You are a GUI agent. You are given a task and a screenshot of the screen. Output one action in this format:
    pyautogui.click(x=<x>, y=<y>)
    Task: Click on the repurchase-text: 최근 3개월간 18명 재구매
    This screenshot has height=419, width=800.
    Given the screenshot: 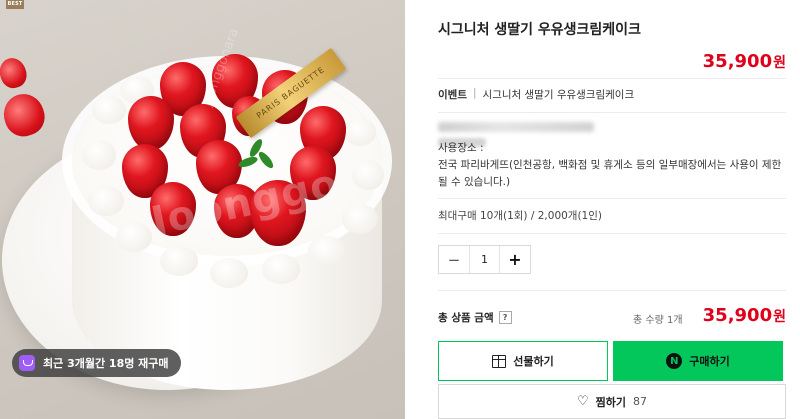 What is the action you would take?
    pyautogui.click(x=106, y=363)
    